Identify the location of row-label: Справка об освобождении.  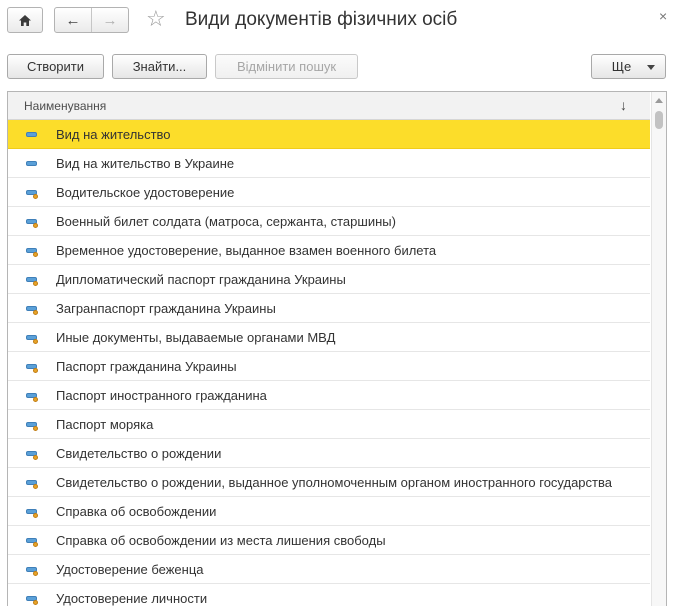
(136, 511).